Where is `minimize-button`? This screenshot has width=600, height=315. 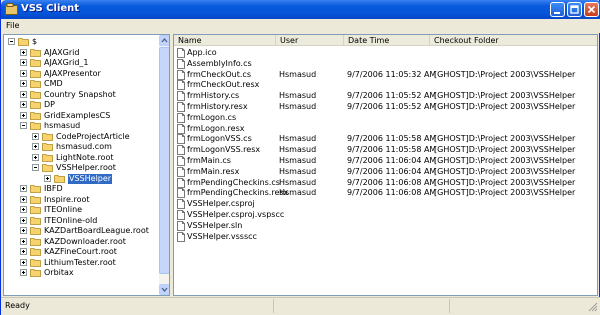
minimize-button is located at coordinates (557, 9).